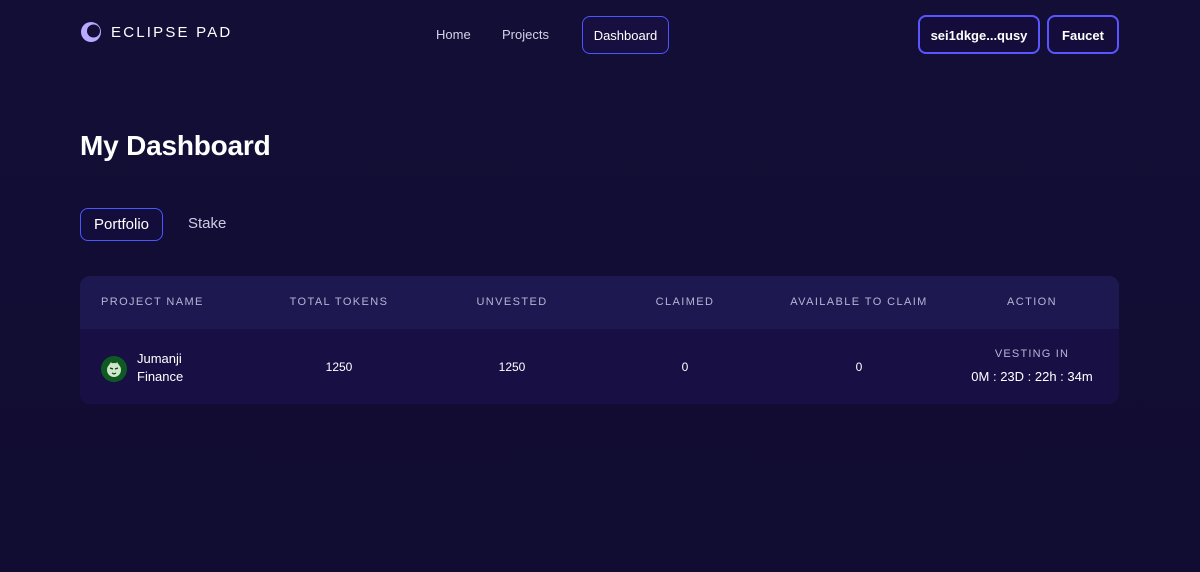  What do you see at coordinates (512, 367) in the screenshot?
I see `unvested-cell: 1250` at bounding box center [512, 367].